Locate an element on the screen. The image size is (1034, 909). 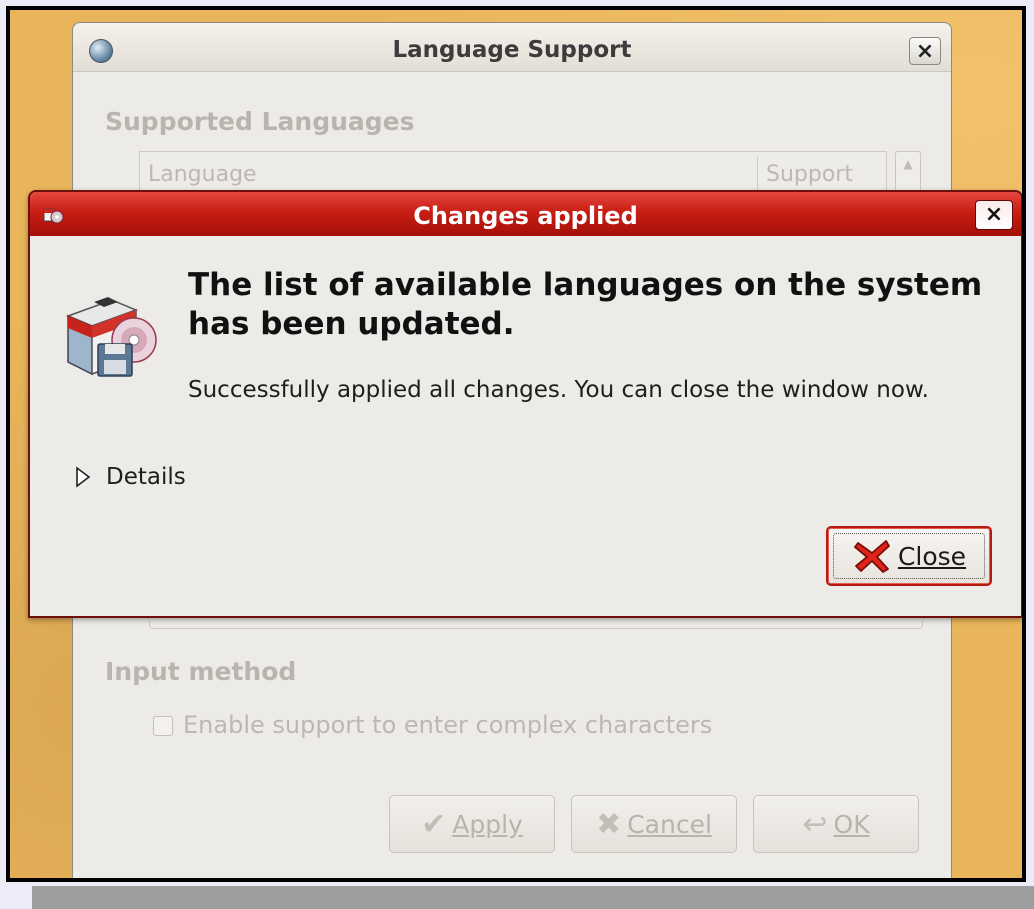
expander-arrow-icon is located at coordinates (83, 477).